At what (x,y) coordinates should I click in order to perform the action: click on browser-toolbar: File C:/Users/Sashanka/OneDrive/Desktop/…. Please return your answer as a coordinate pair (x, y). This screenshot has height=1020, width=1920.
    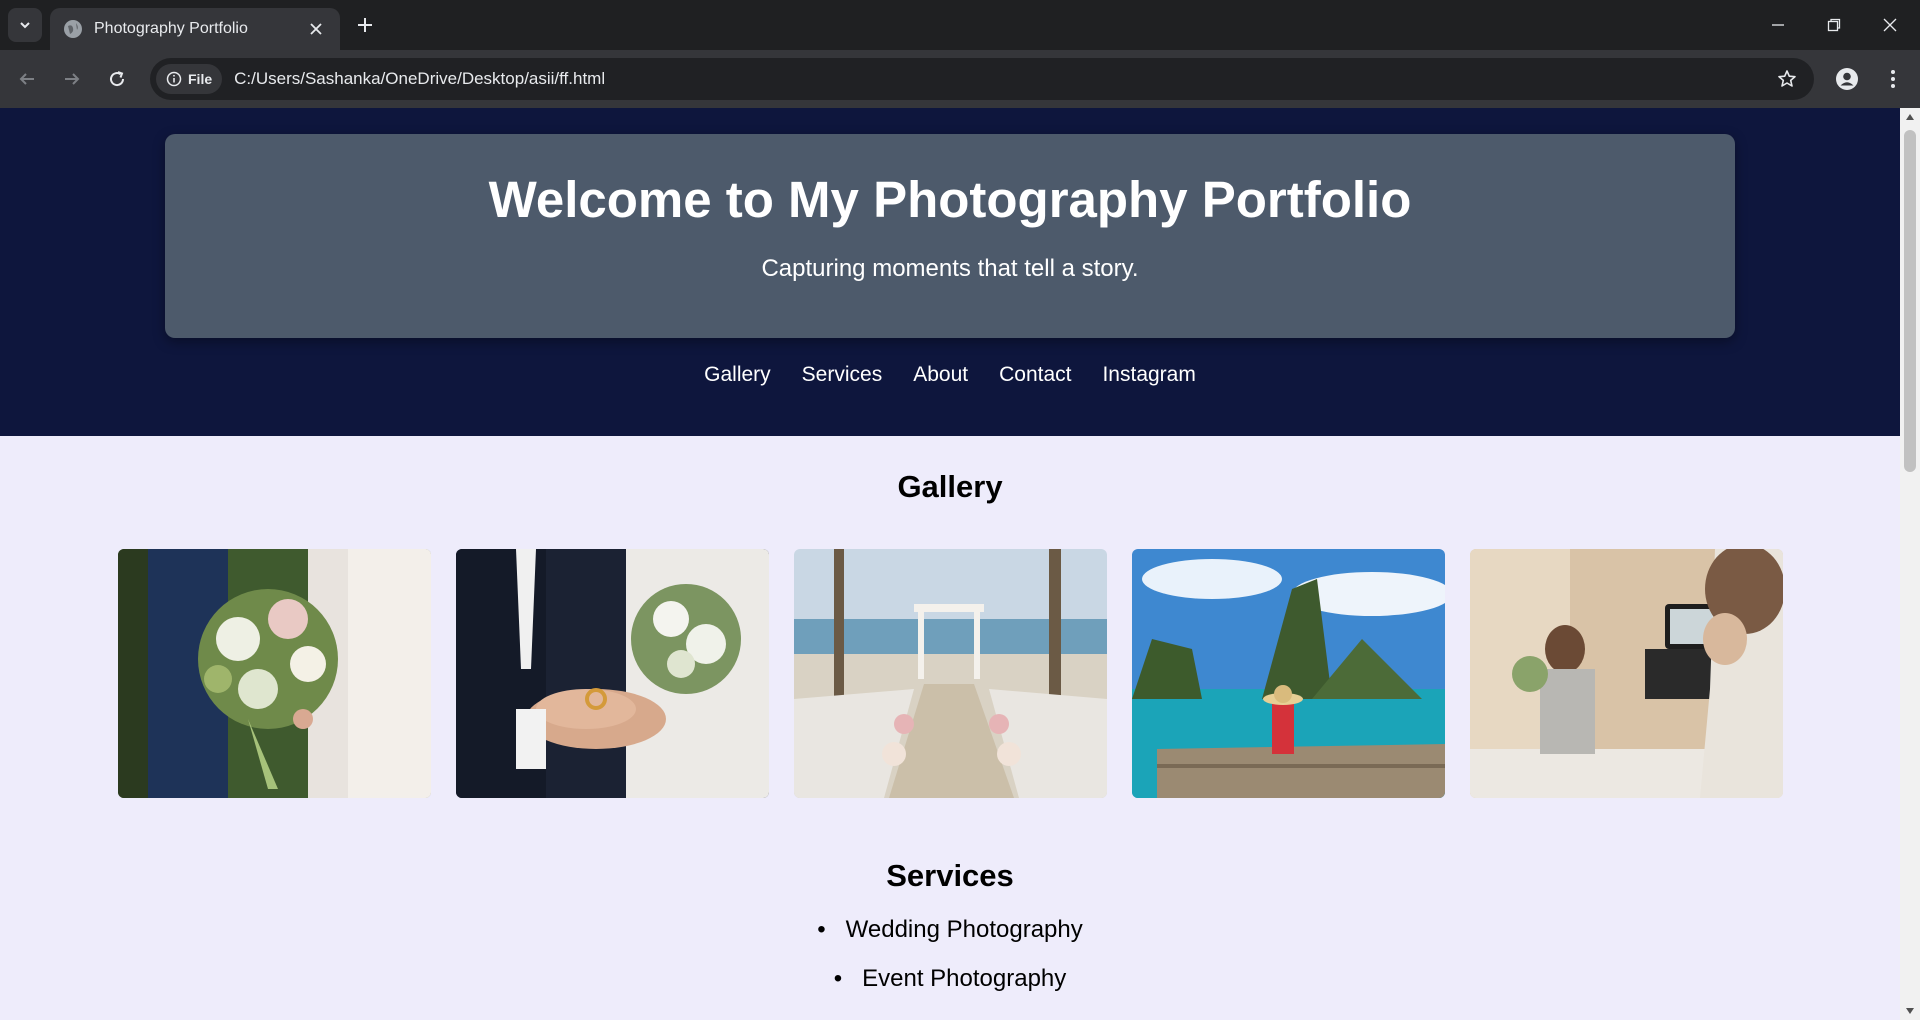
    Looking at the image, I should click on (960, 79).